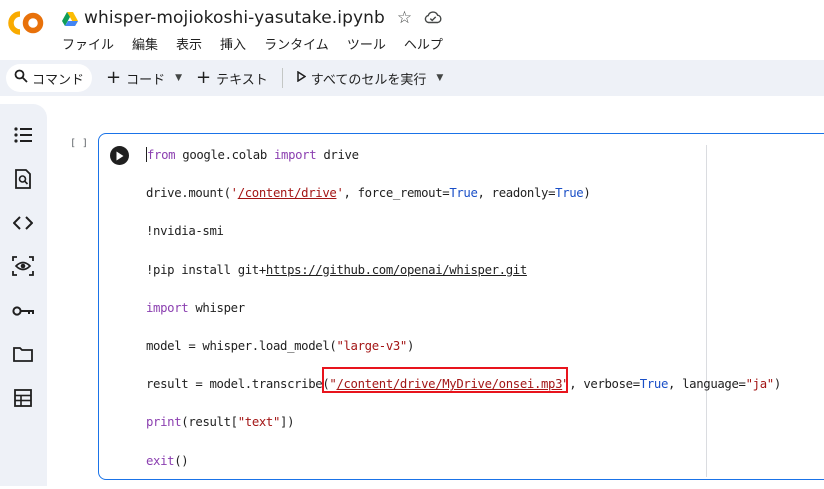 Image resolution: width=824 pixels, height=489 pixels. I want to click on title-row: whisper-mojiokoshi-yasutake.ipynb ☆, so click(252, 18).